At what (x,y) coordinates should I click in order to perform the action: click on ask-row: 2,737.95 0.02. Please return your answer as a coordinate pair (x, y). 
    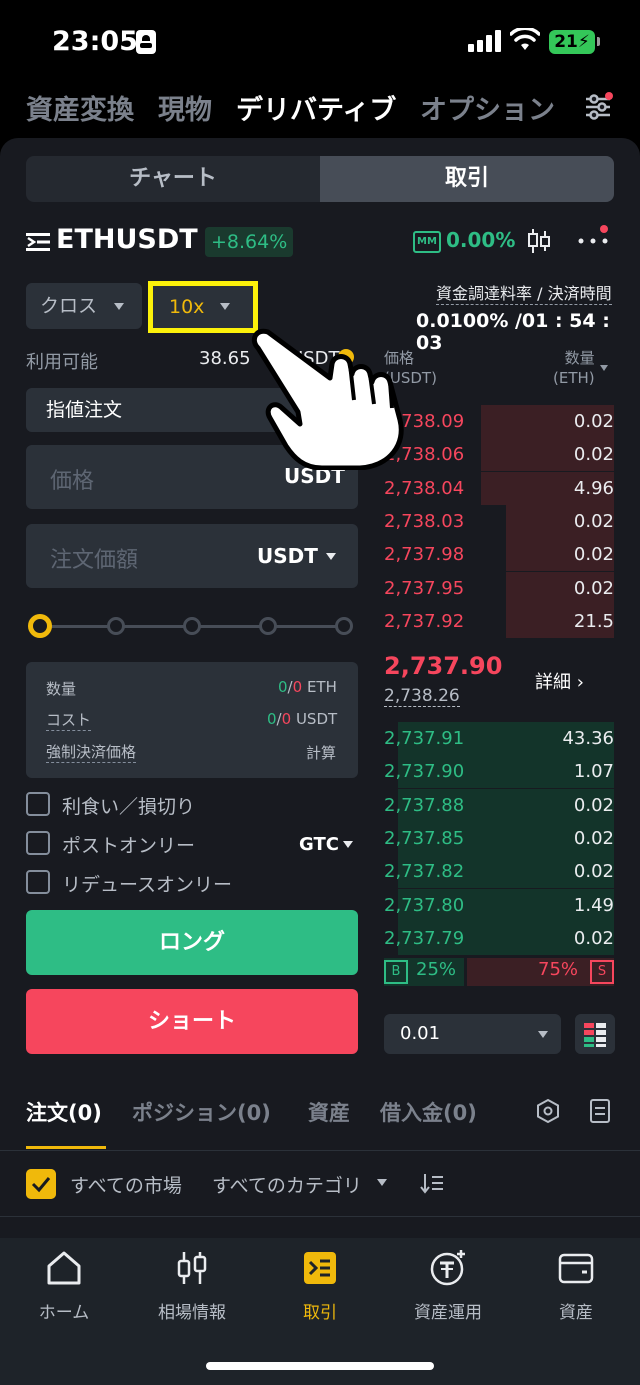
    Looking at the image, I should click on (499, 588).